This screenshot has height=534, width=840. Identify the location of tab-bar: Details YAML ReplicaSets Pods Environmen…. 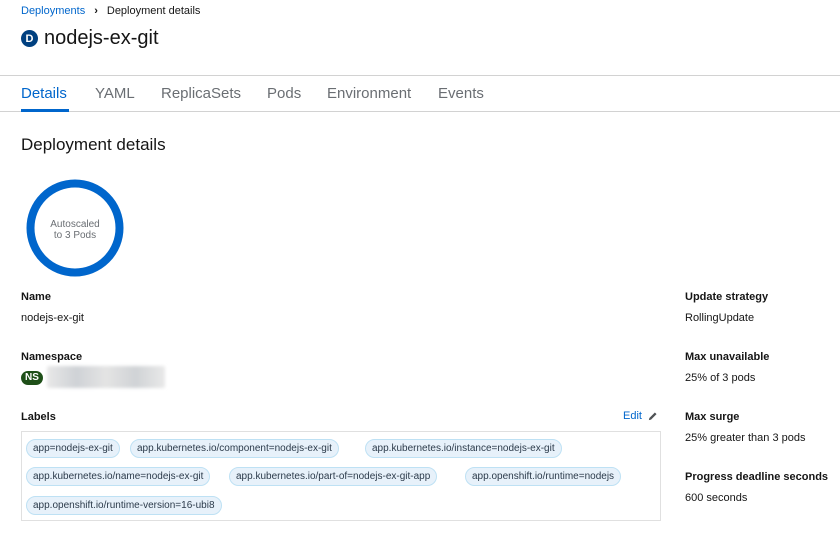
(420, 93).